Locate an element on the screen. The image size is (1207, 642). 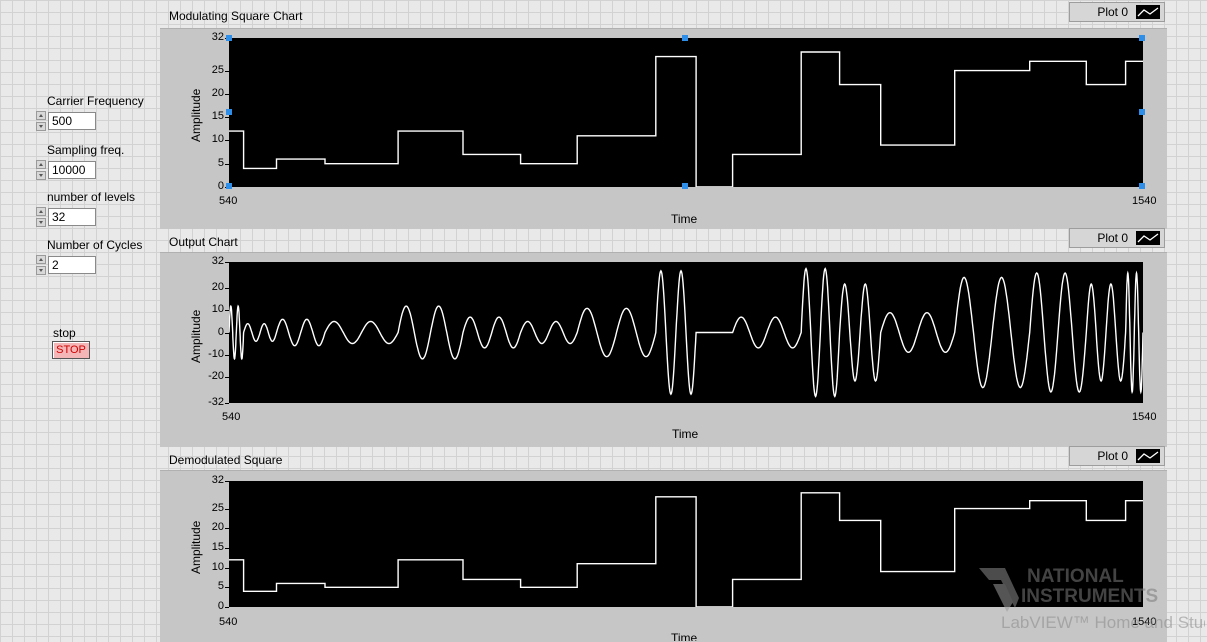
modulating-x-axis-title: Time is located at coordinates (684, 219).